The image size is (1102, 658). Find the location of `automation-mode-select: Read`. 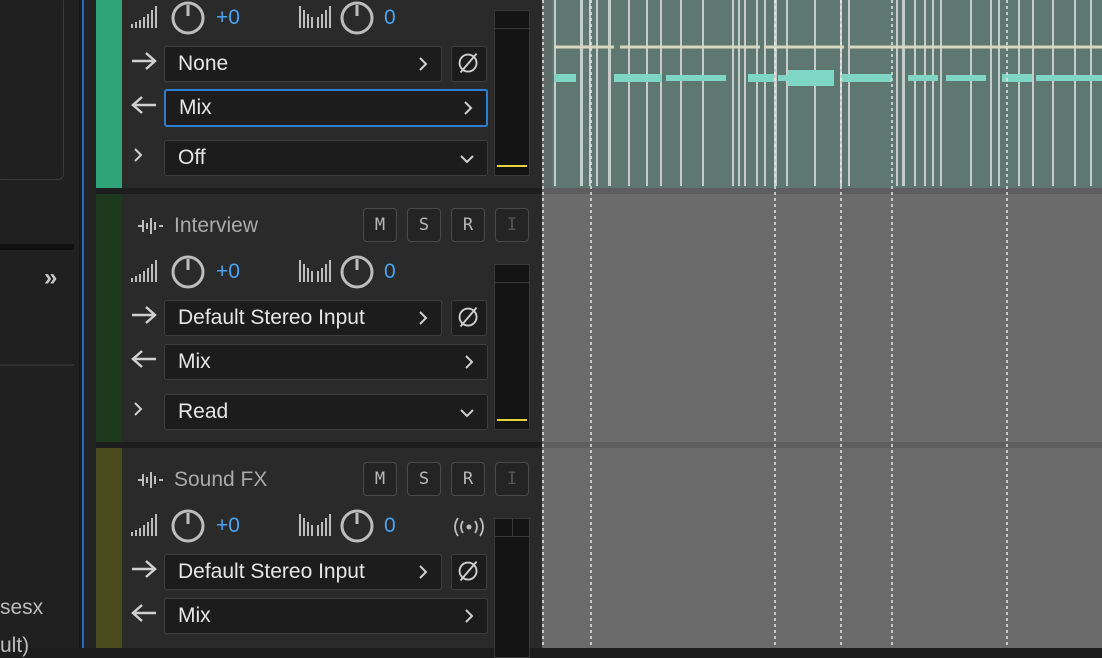

automation-mode-select: Read is located at coordinates (326, 412).